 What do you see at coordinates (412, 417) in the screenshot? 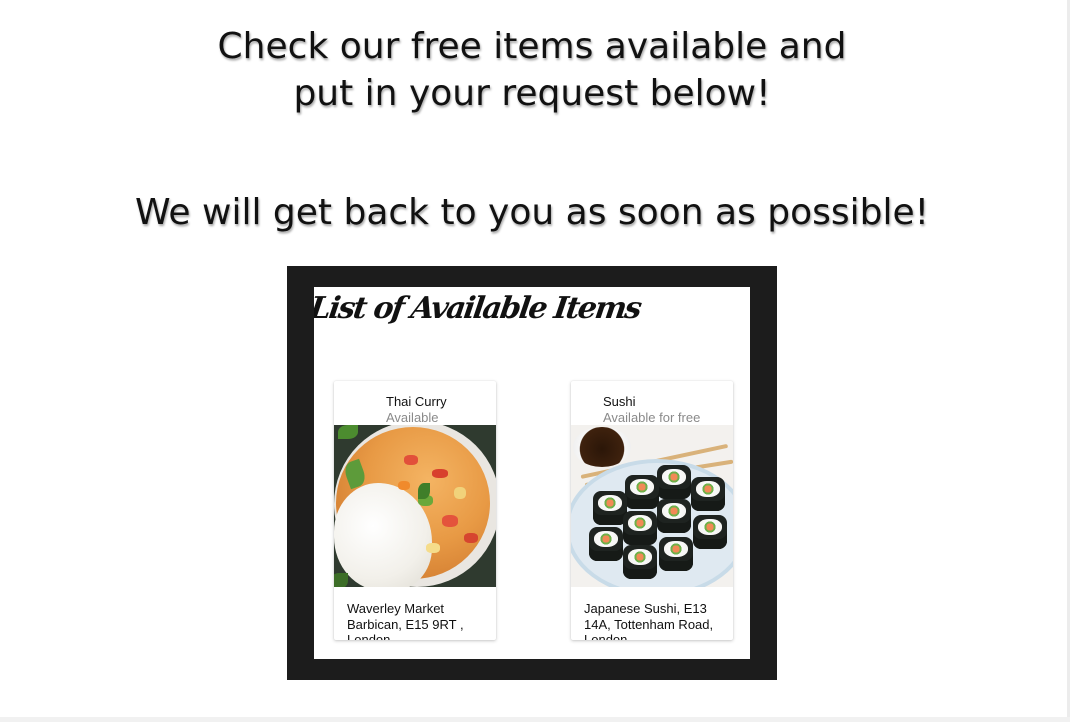
I see `item-status: Available` at bounding box center [412, 417].